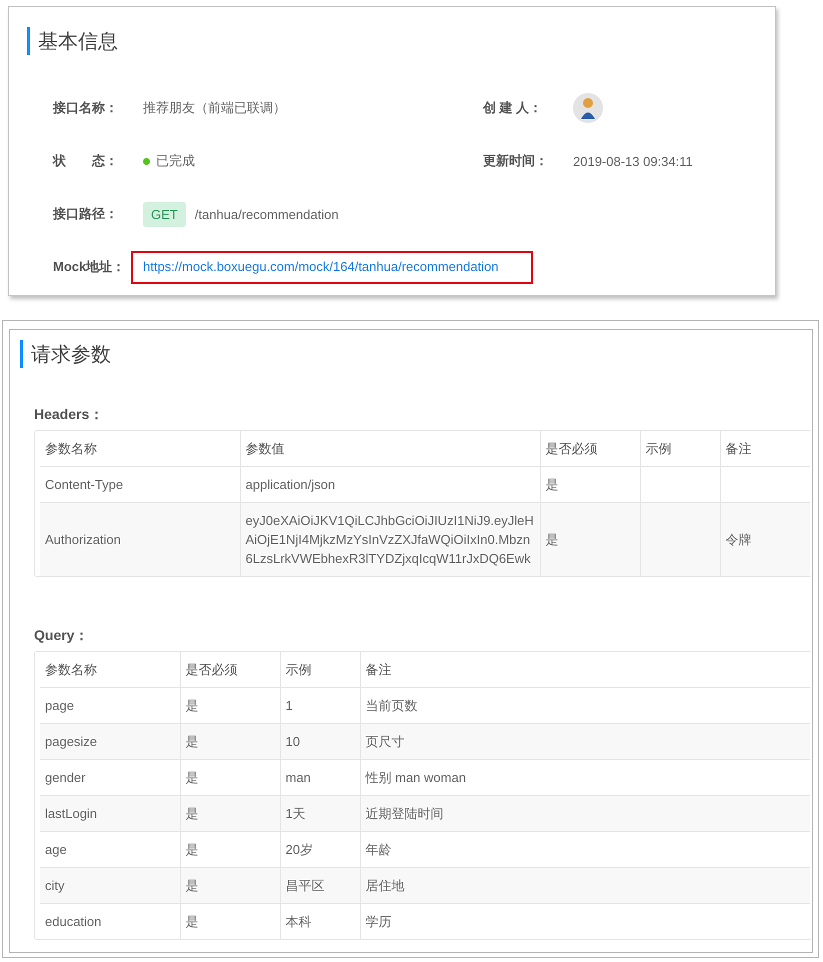 Image resolution: width=823 pixels, height=962 pixels. Describe the element at coordinates (291, 484) in the screenshot. I see `table-cell: application/json` at that location.